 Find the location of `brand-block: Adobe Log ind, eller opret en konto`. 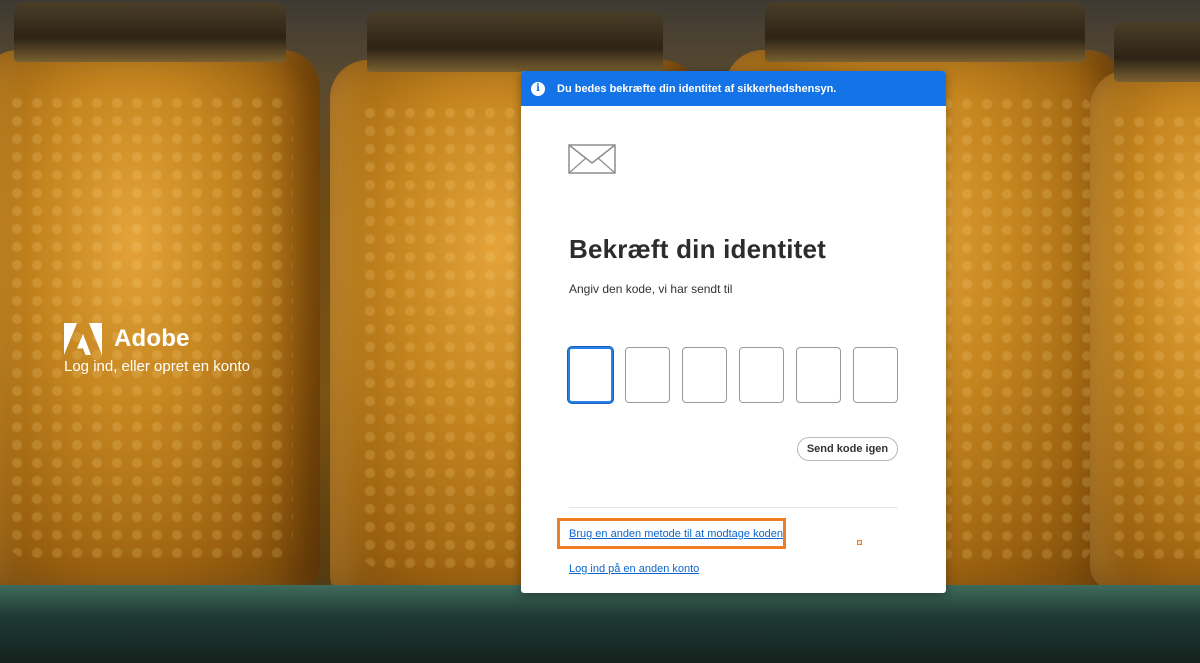

brand-block: Adobe Log ind, eller opret en konto is located at coordinates (157, 349).